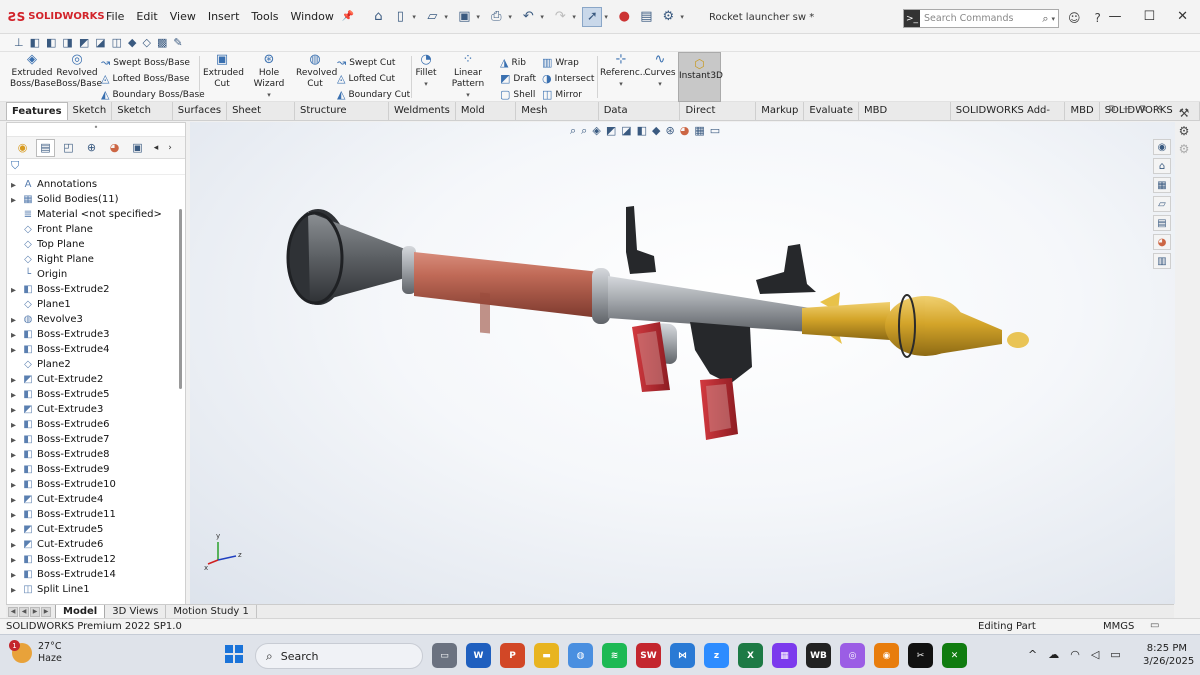 The width and height of the screenshot is (1200, 675). Describe the element at coordinates (624, 17) in the screenshot. I see `traffic-light-icon: ●` at that location.